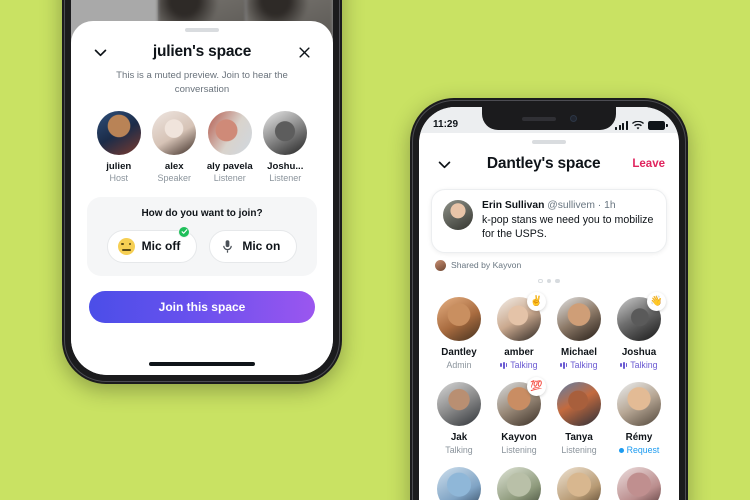 The image size is (750, 500). Describe the element at coordinates (440, 265) in the screenshot. I see `sharer-avatar` at that location.